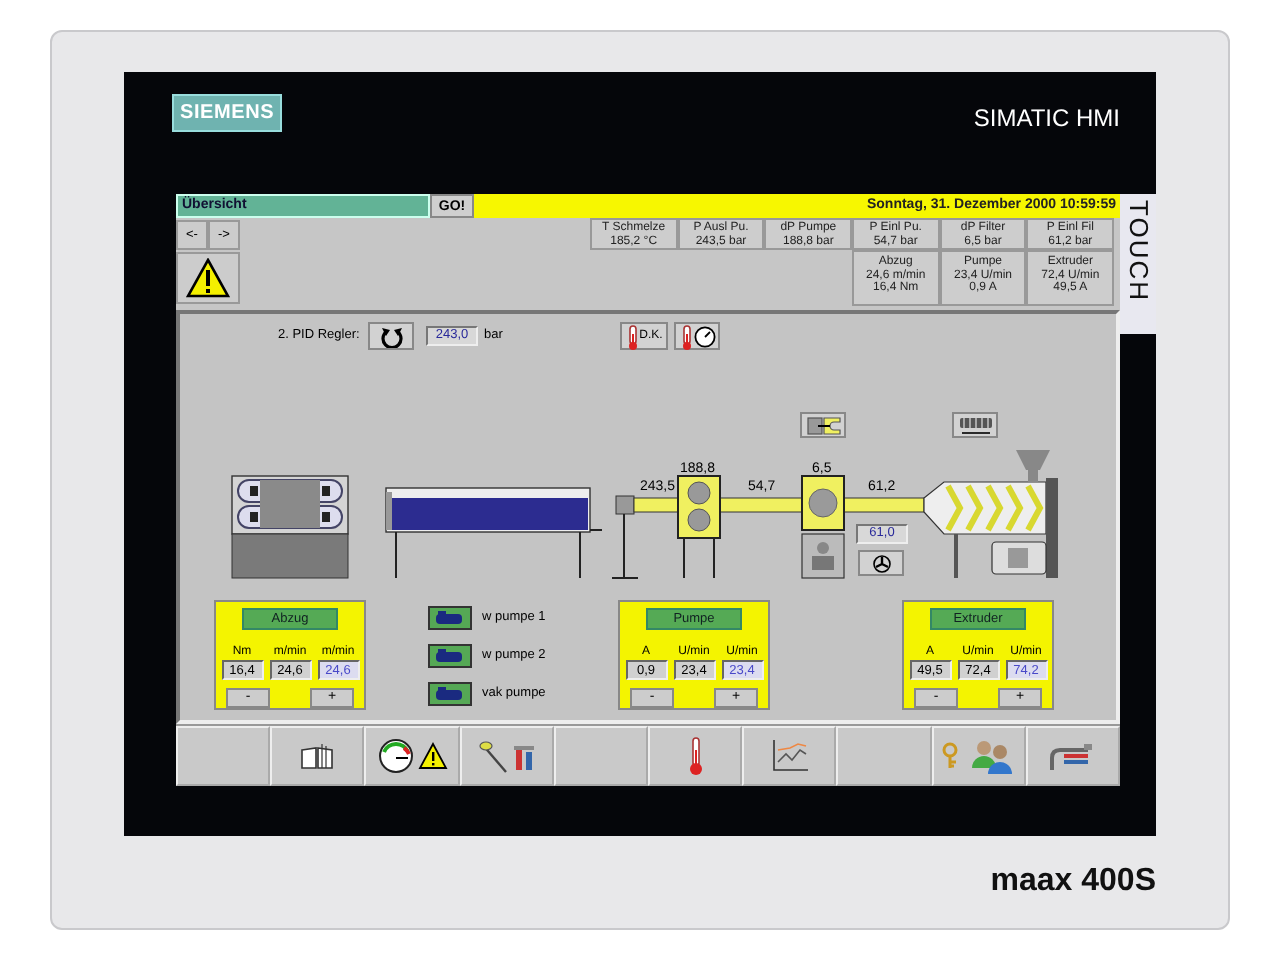 The height and width of the screenshot is (960, 1280). What do you see at coordinates (1138, 264) in the screenshot?
I see `touch-label: TOUCH` at bounding box center [1138, 264].